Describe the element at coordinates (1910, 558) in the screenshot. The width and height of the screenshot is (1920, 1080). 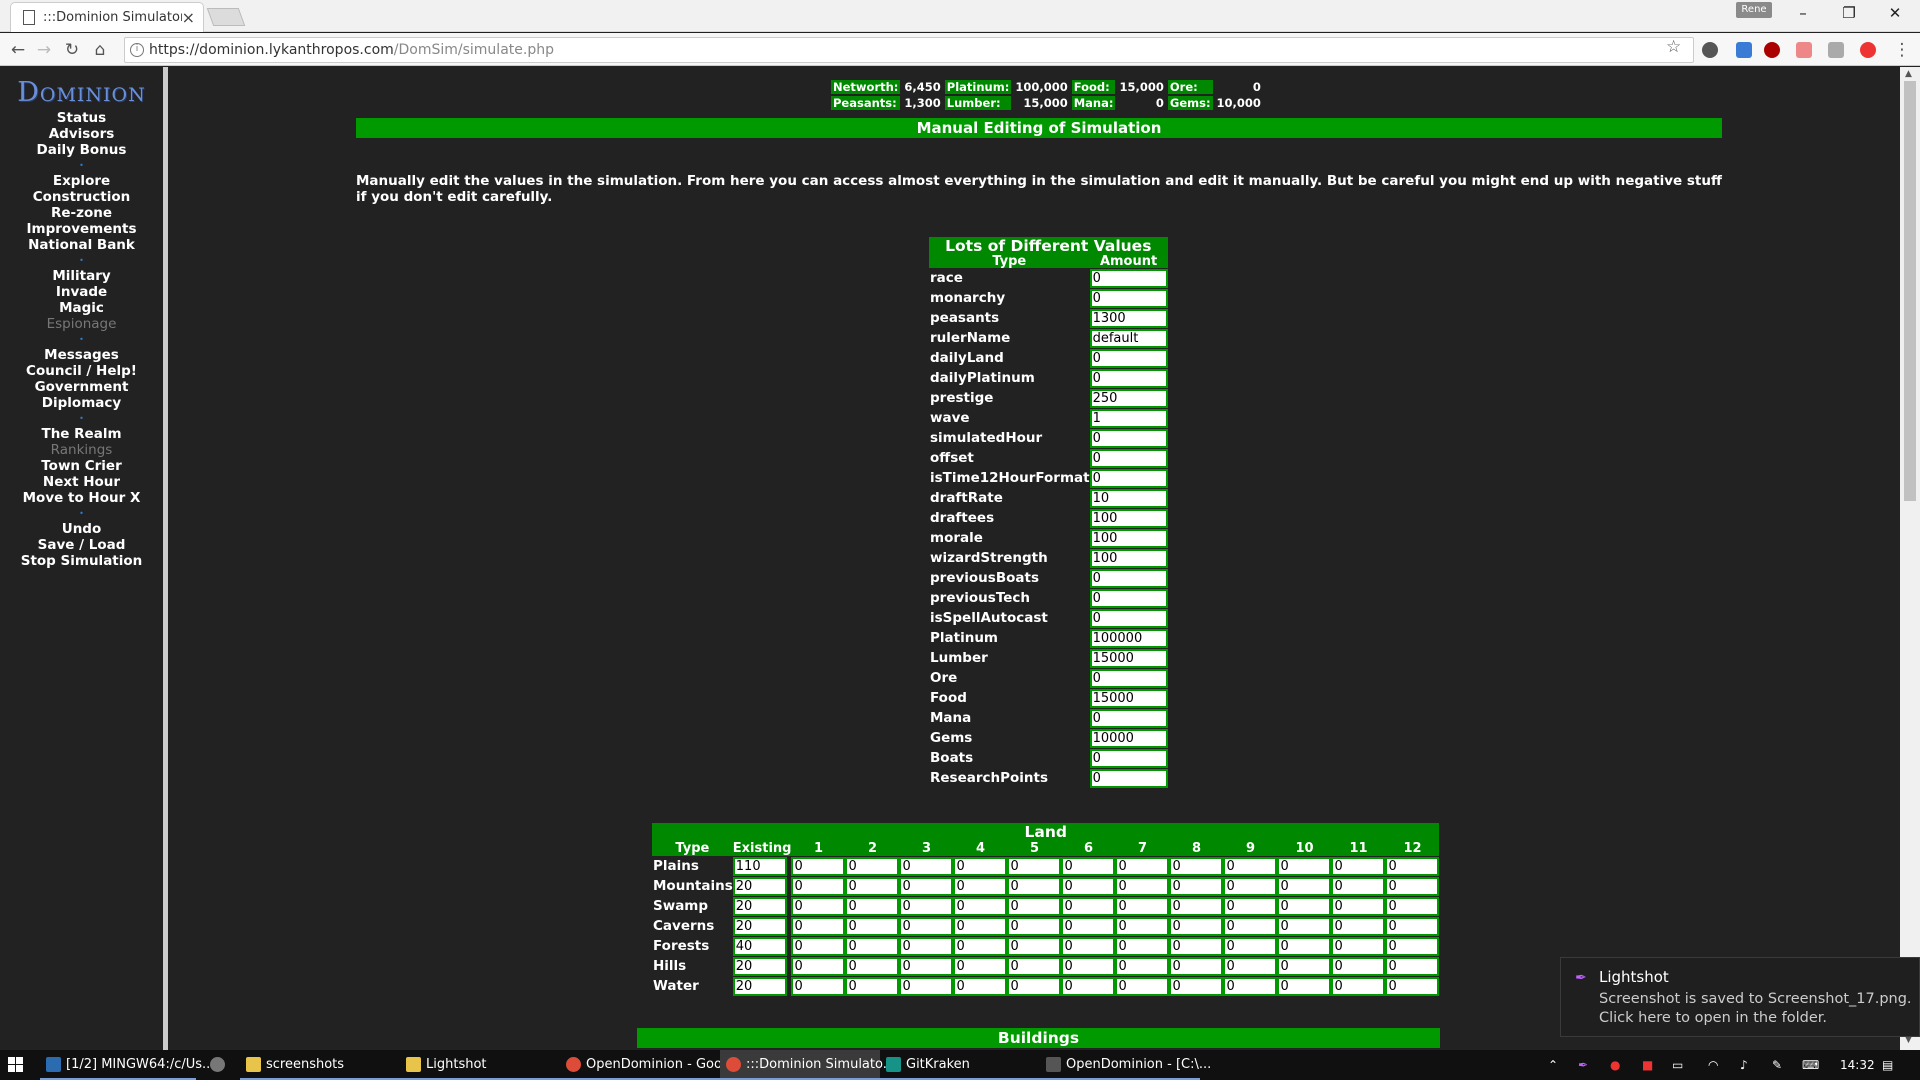
I see `page-scrollbar: ▲ ▼` at that location.